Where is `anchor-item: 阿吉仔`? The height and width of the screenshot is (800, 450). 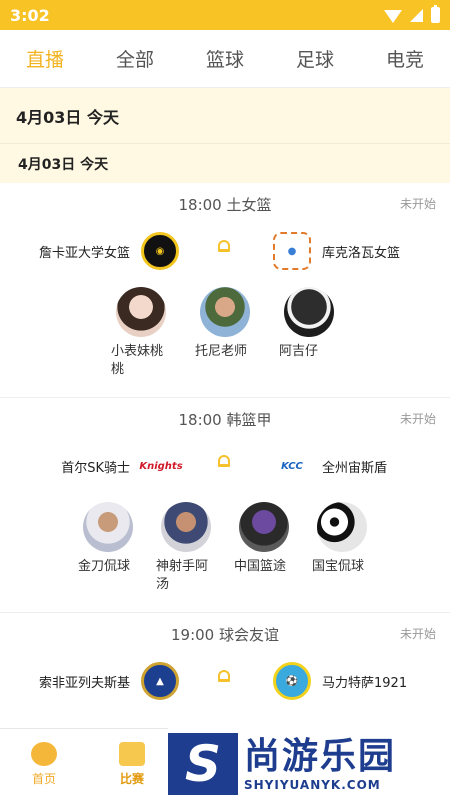 anchor-item: 阿吉仔 is located at coordinates (309, 333).